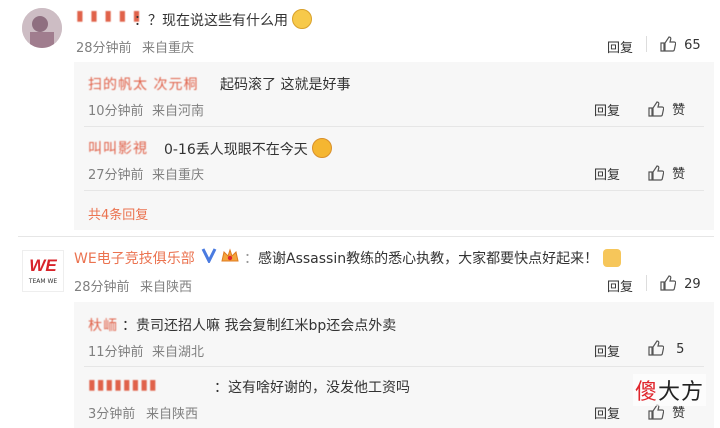 The width and height of the screenshot is (720, 428). Describe the element at coordinates (43, 281) in the screenshot. I see `logo-subtext: TEAM WE` at that location.